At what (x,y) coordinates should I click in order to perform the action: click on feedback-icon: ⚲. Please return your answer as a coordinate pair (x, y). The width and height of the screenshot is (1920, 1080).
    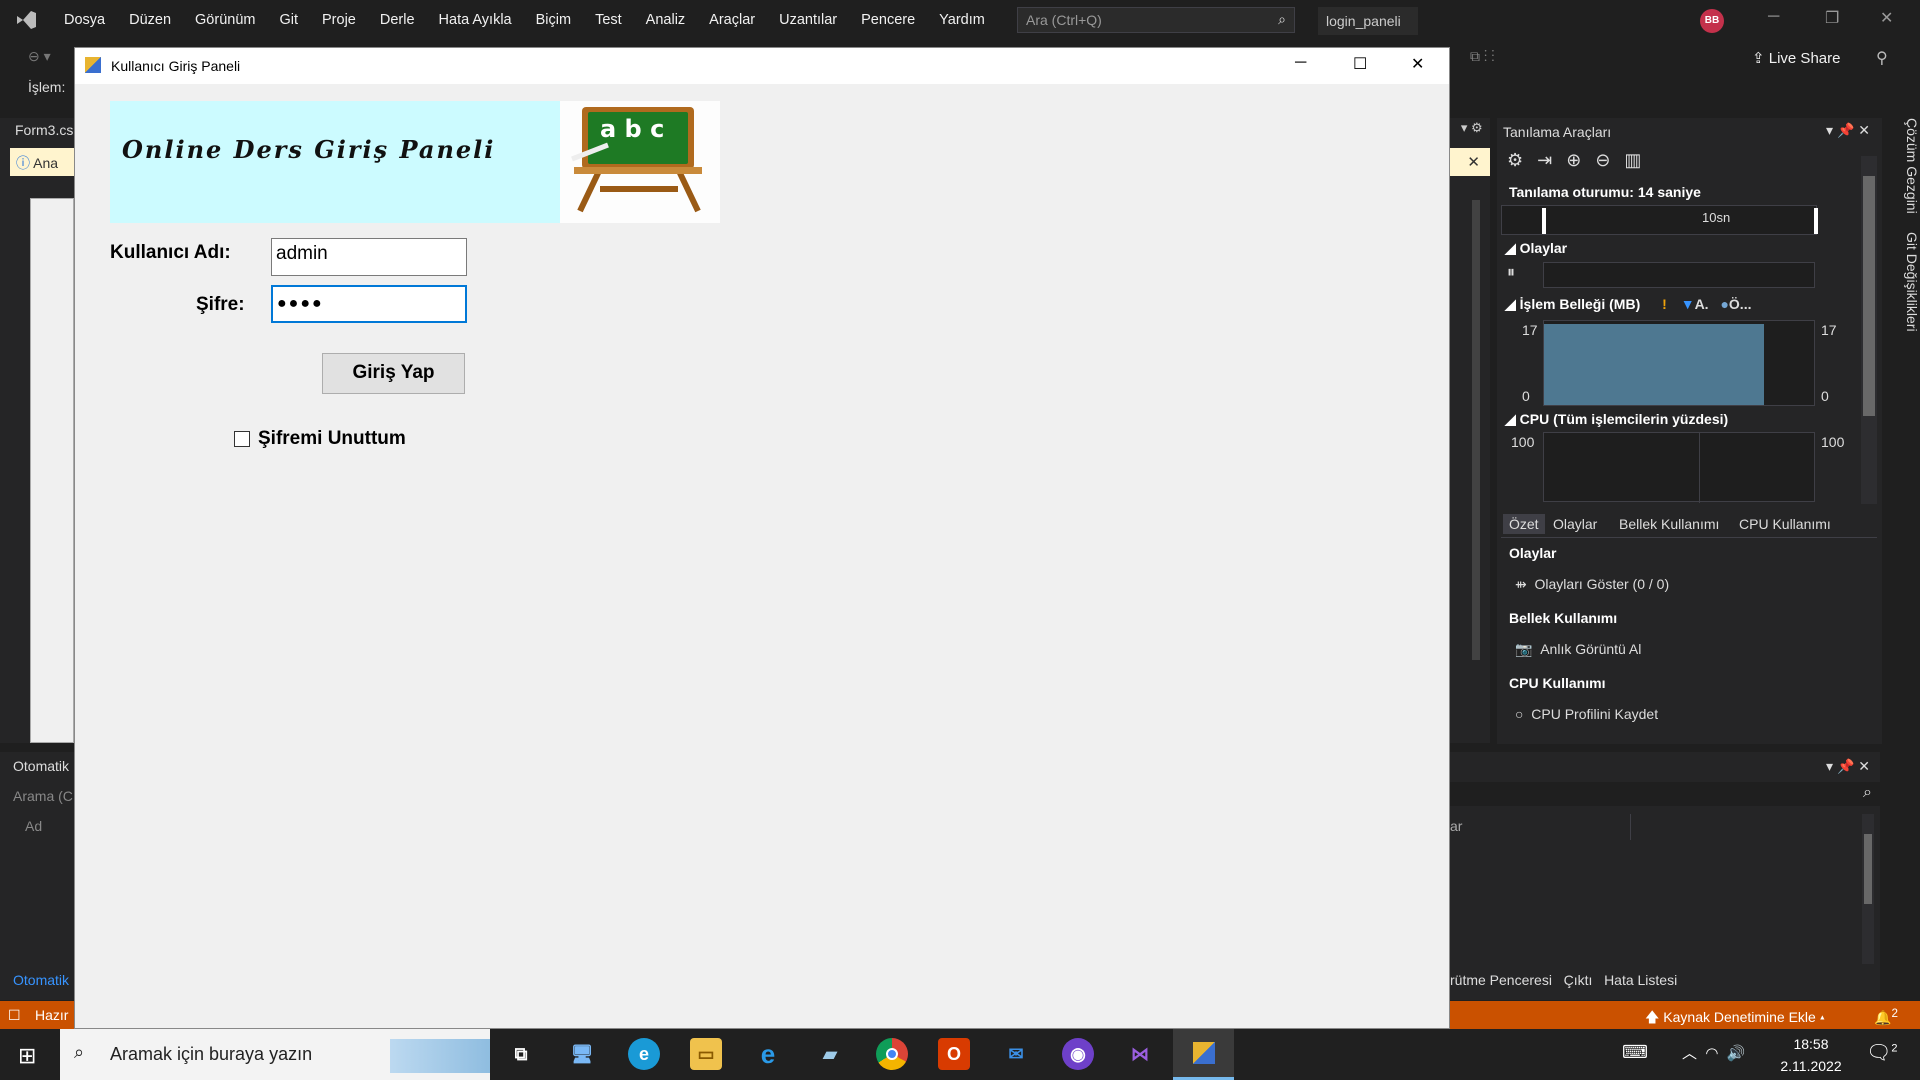
    Looking at the image, I should click on (1882, 58).